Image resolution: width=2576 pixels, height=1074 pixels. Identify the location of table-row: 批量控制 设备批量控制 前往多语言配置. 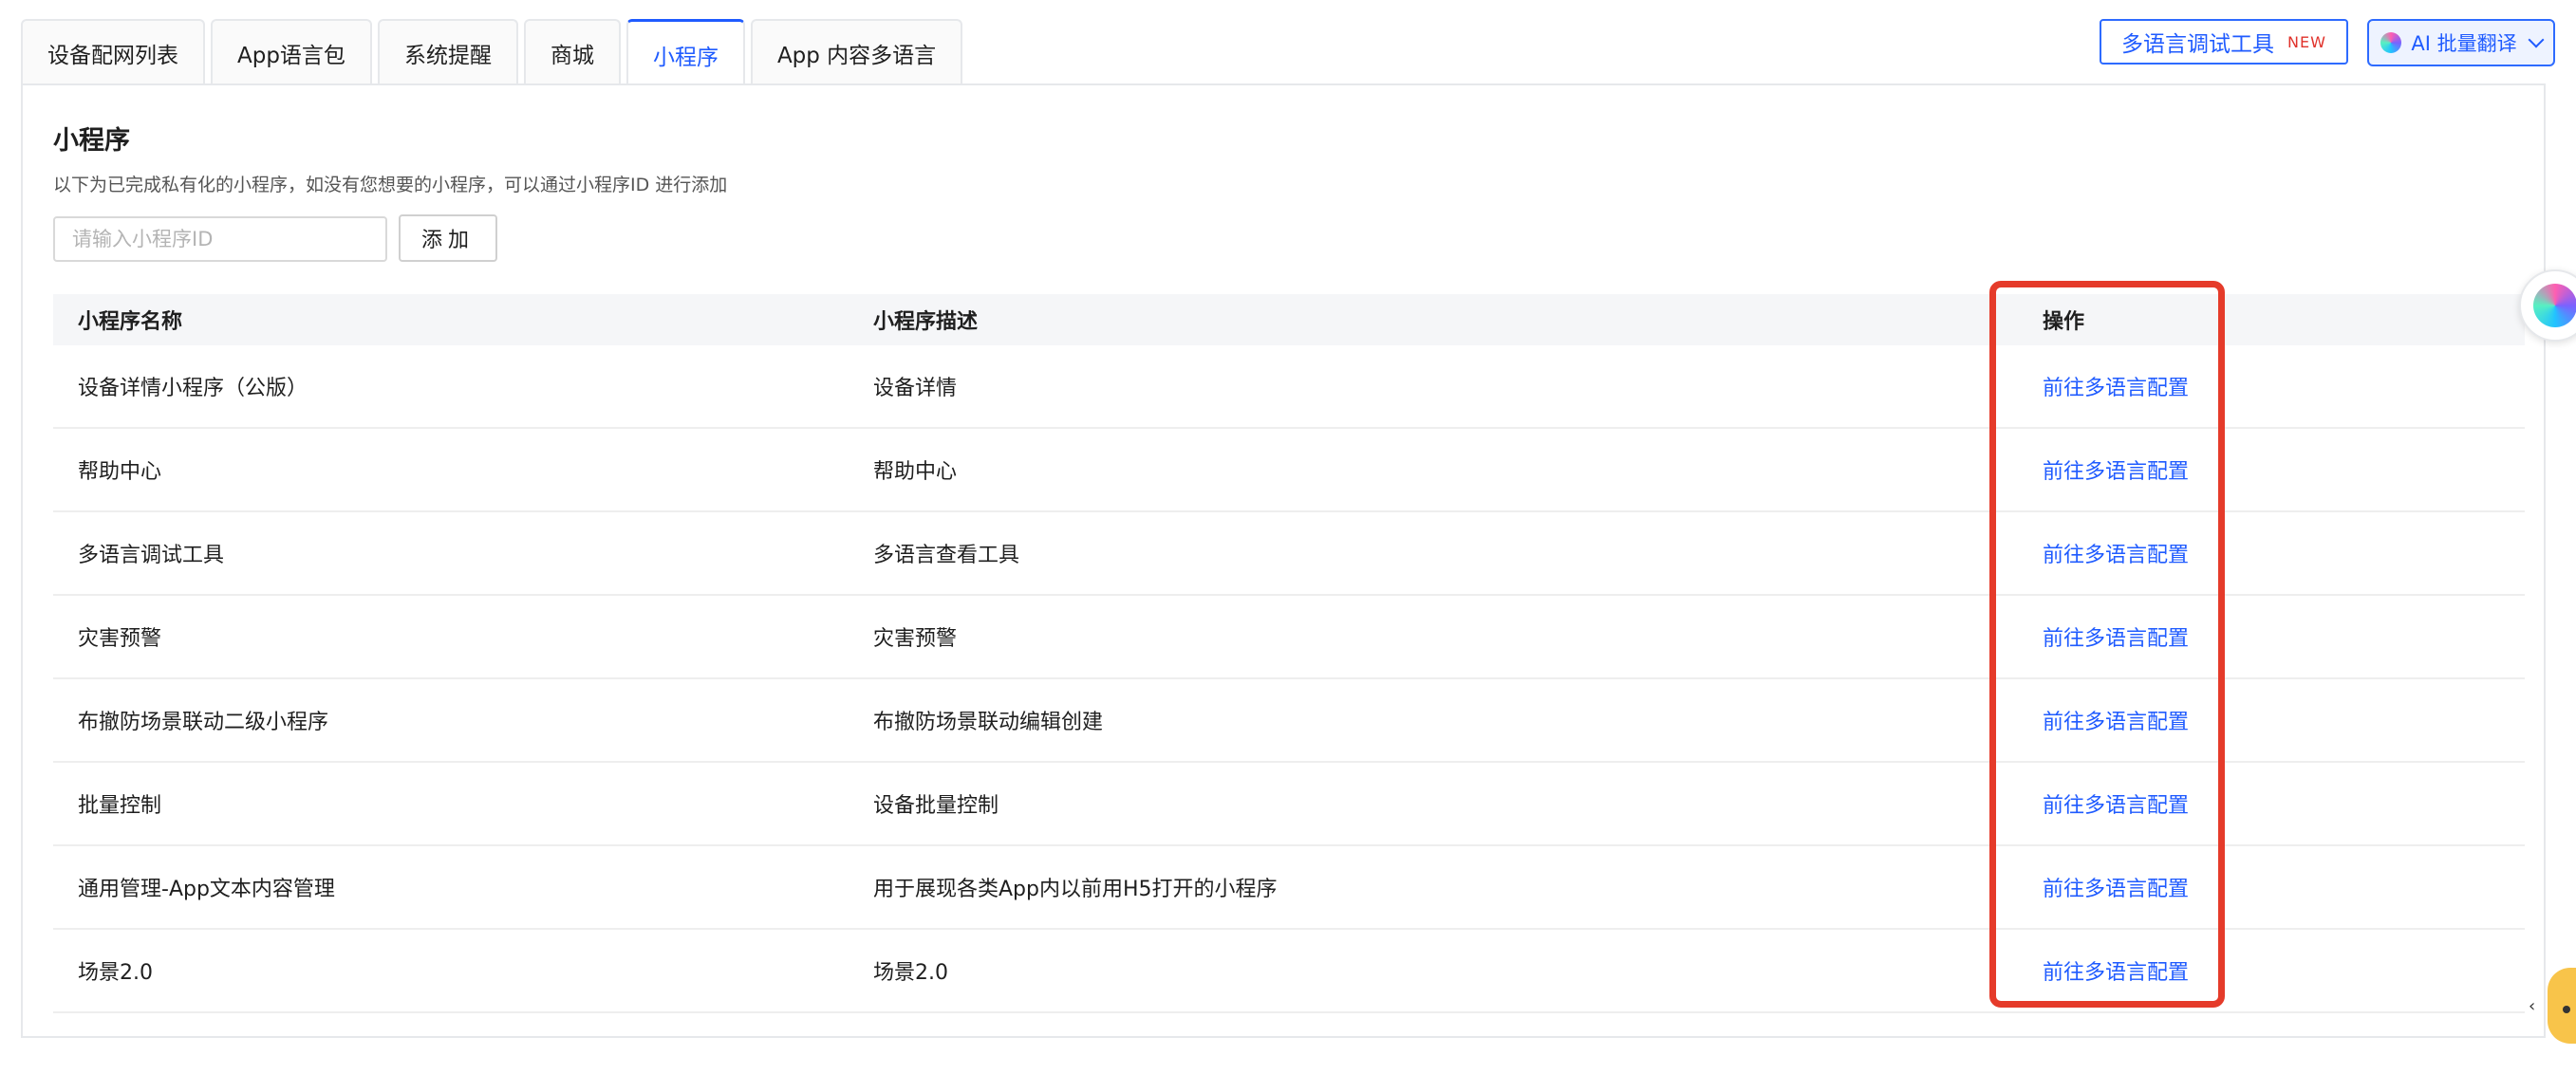
(1289, 805).